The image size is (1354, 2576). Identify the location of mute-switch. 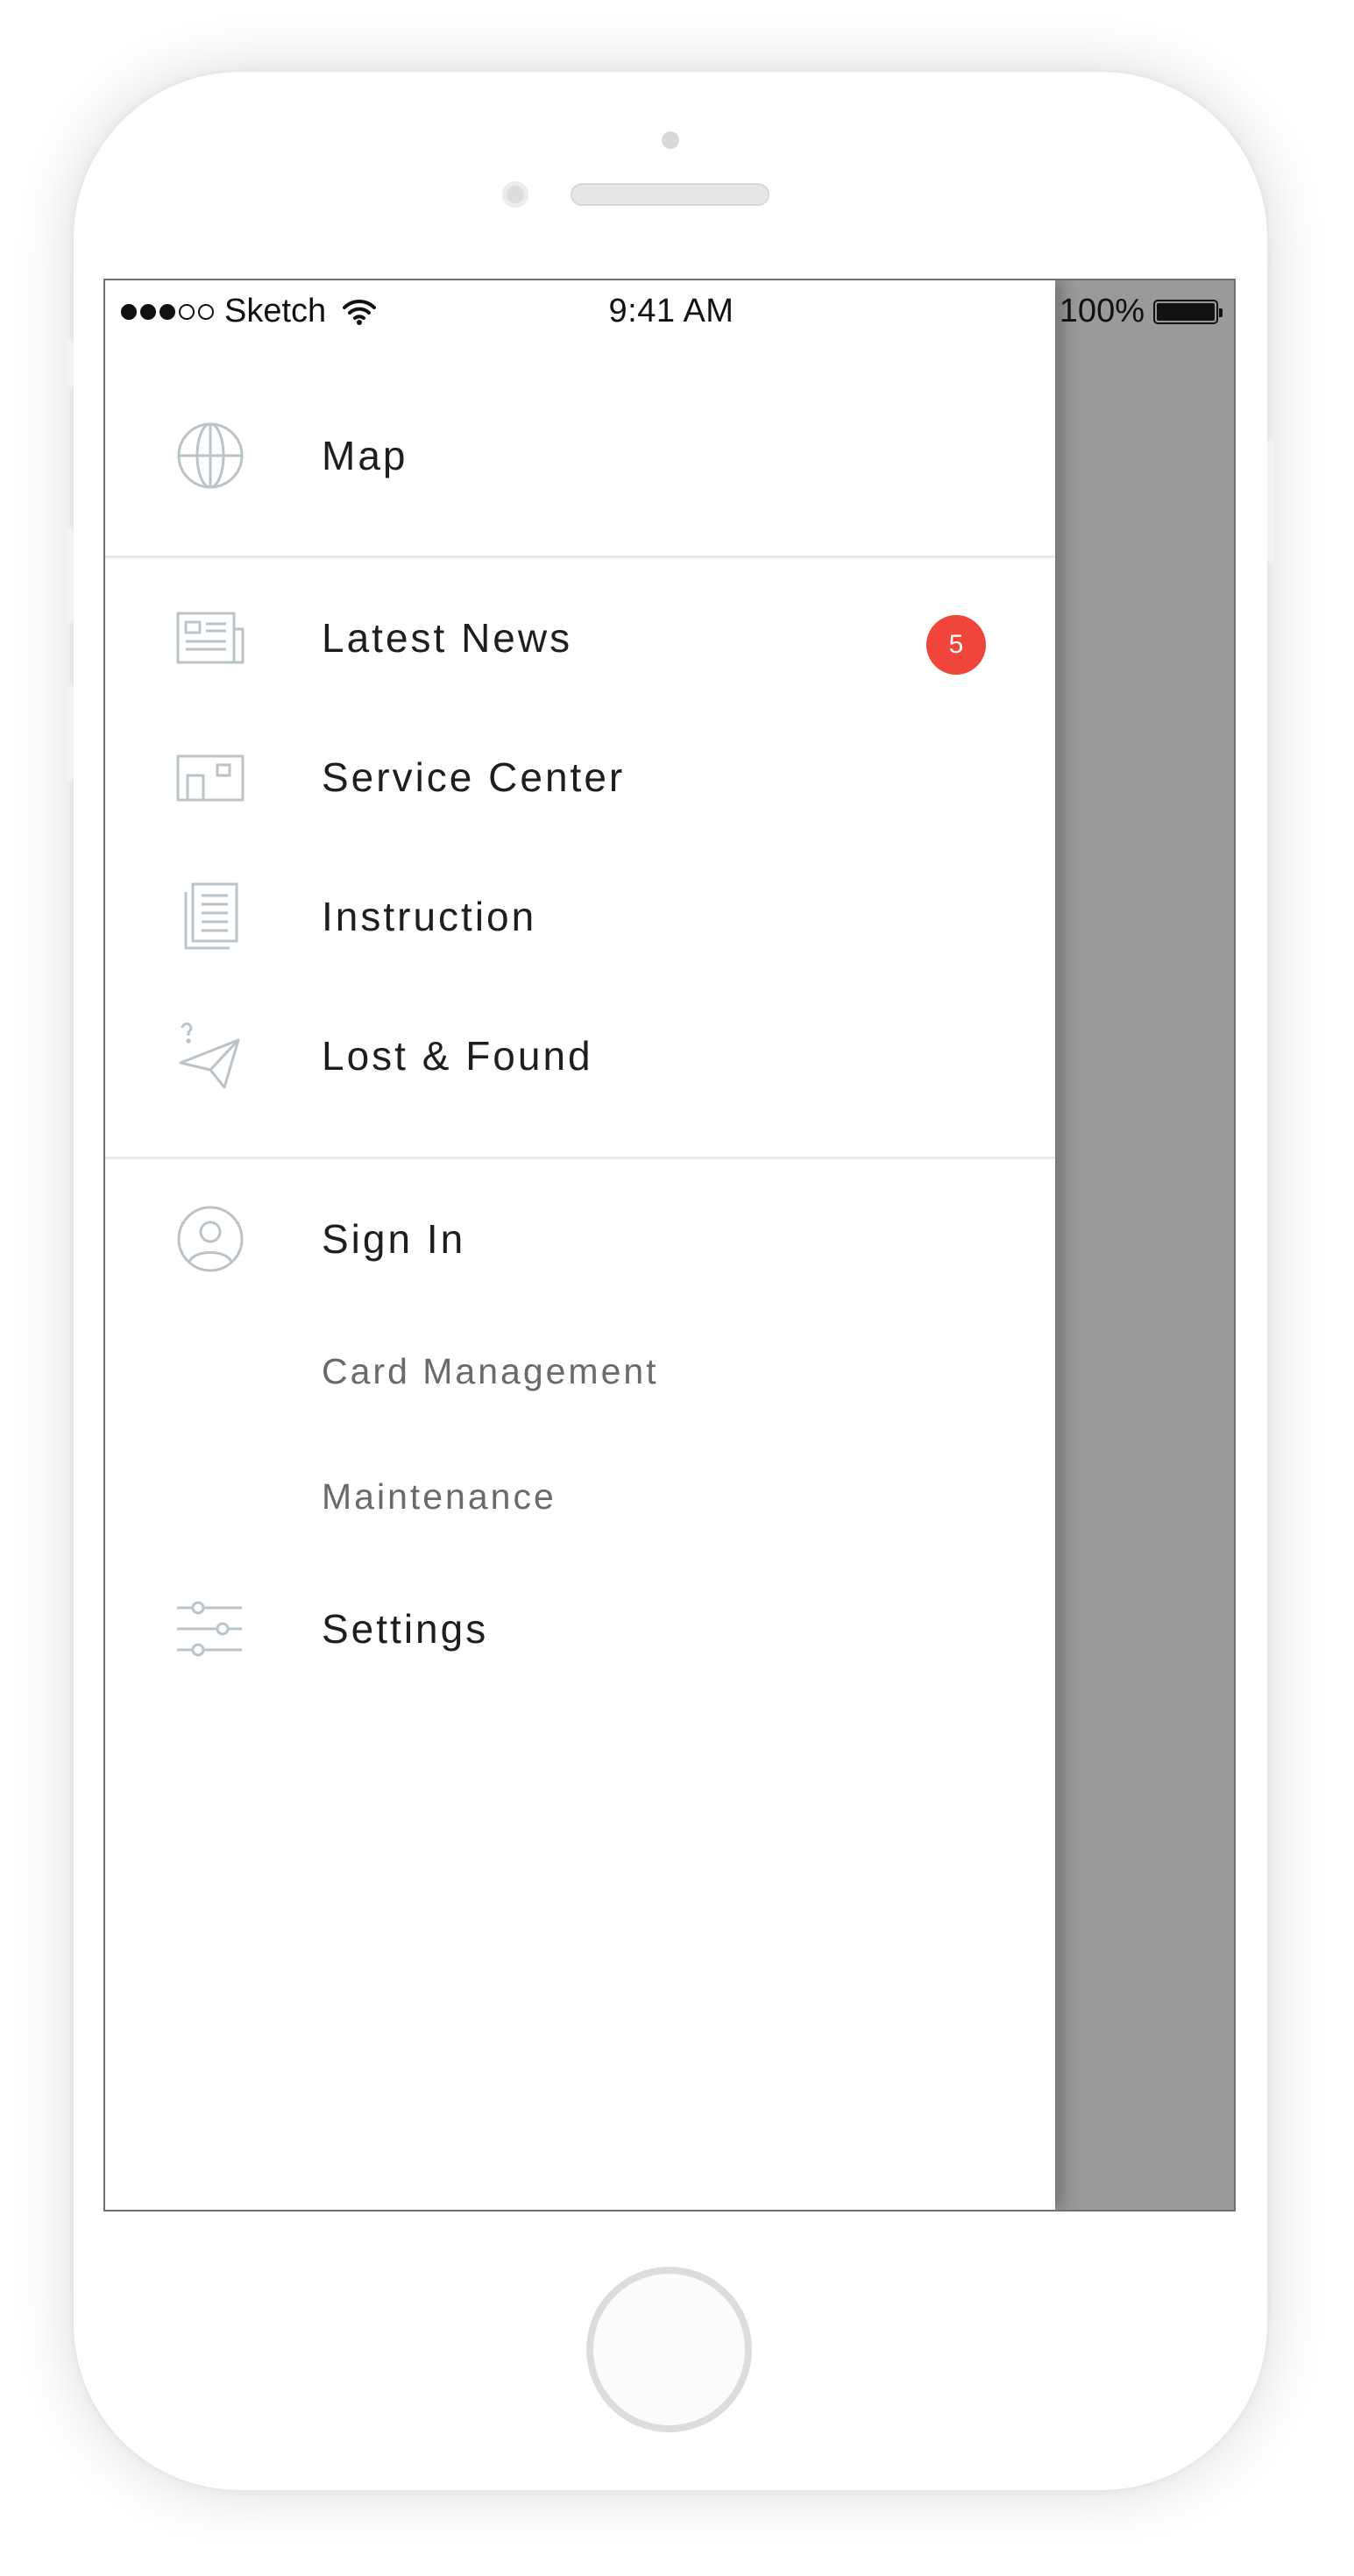
(70, 363).